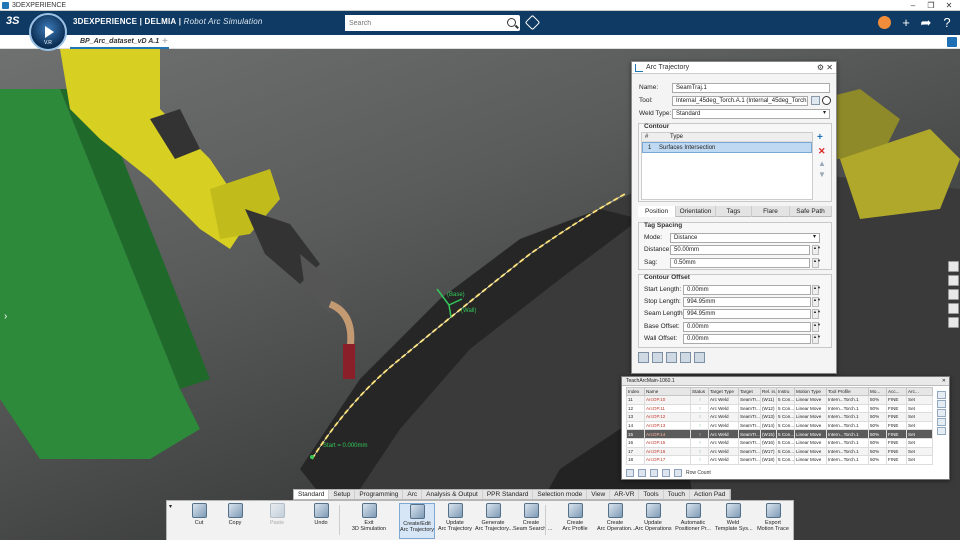  I want to click on tab-arc: Arc, so click(413, 494).